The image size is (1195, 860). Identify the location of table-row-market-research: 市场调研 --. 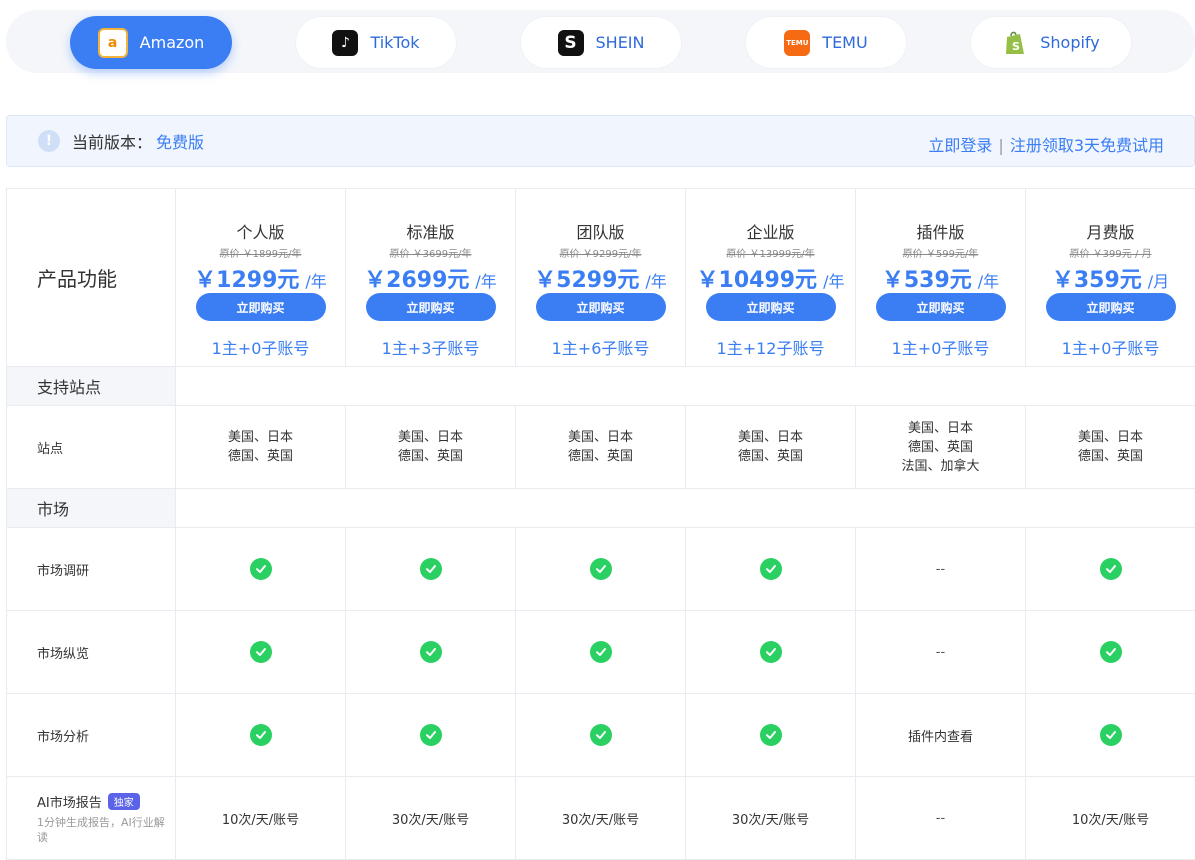
(600, 569).